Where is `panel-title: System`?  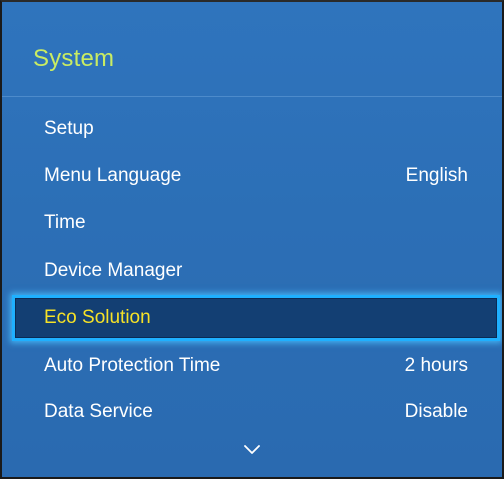 panel-title: System is located at coordinates (74, 58).